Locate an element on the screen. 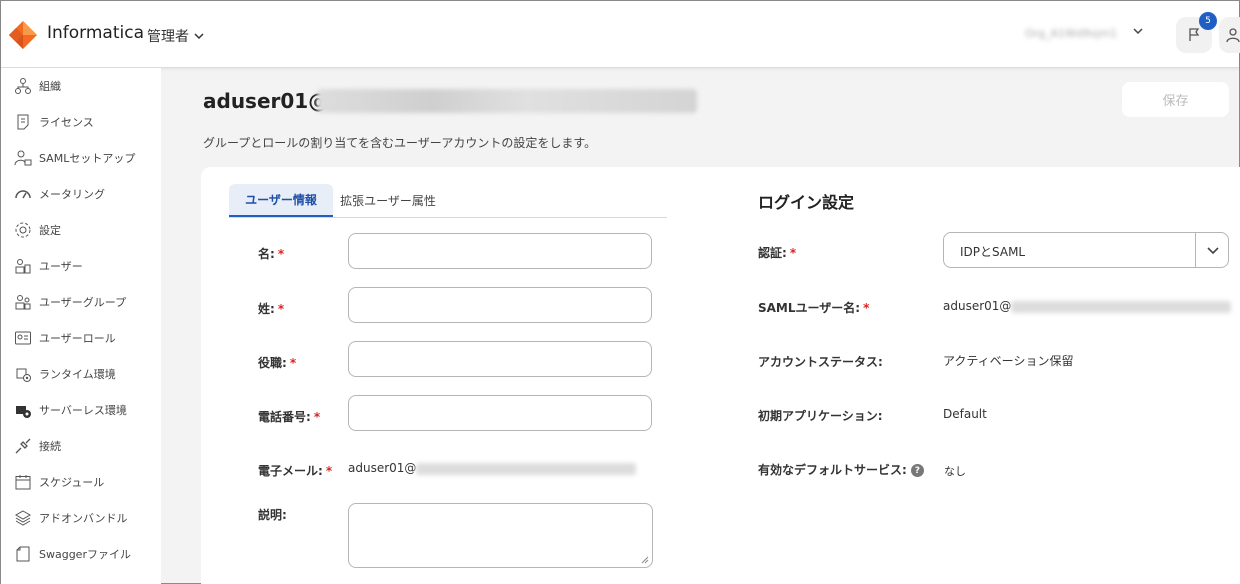  sidebar-item-label: メータリング is located at coordinates (72, 194).